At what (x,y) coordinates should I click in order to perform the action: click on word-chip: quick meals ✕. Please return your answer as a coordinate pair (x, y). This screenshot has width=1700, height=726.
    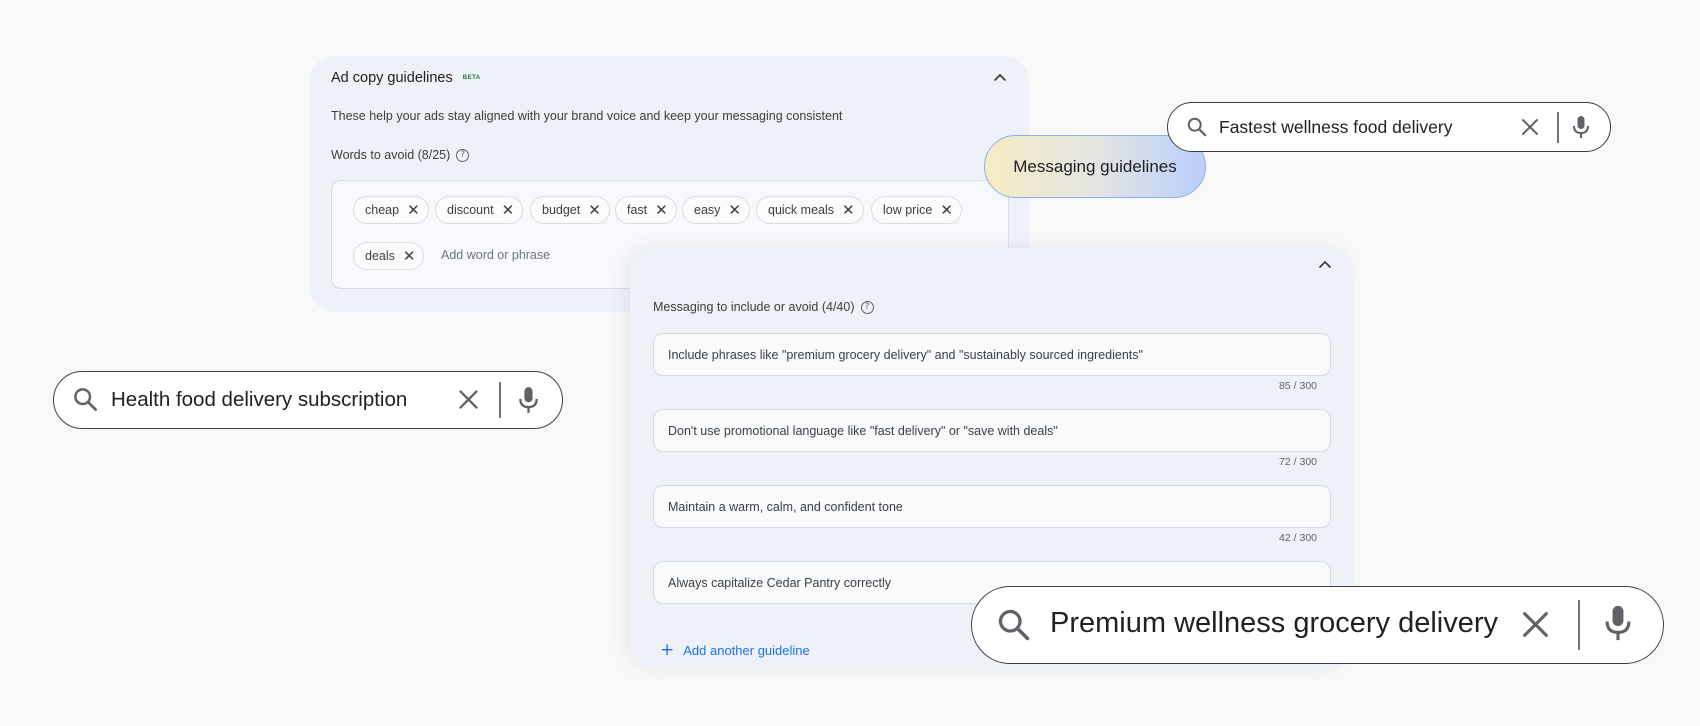
    Looking at the image, I should click on (810, 210).